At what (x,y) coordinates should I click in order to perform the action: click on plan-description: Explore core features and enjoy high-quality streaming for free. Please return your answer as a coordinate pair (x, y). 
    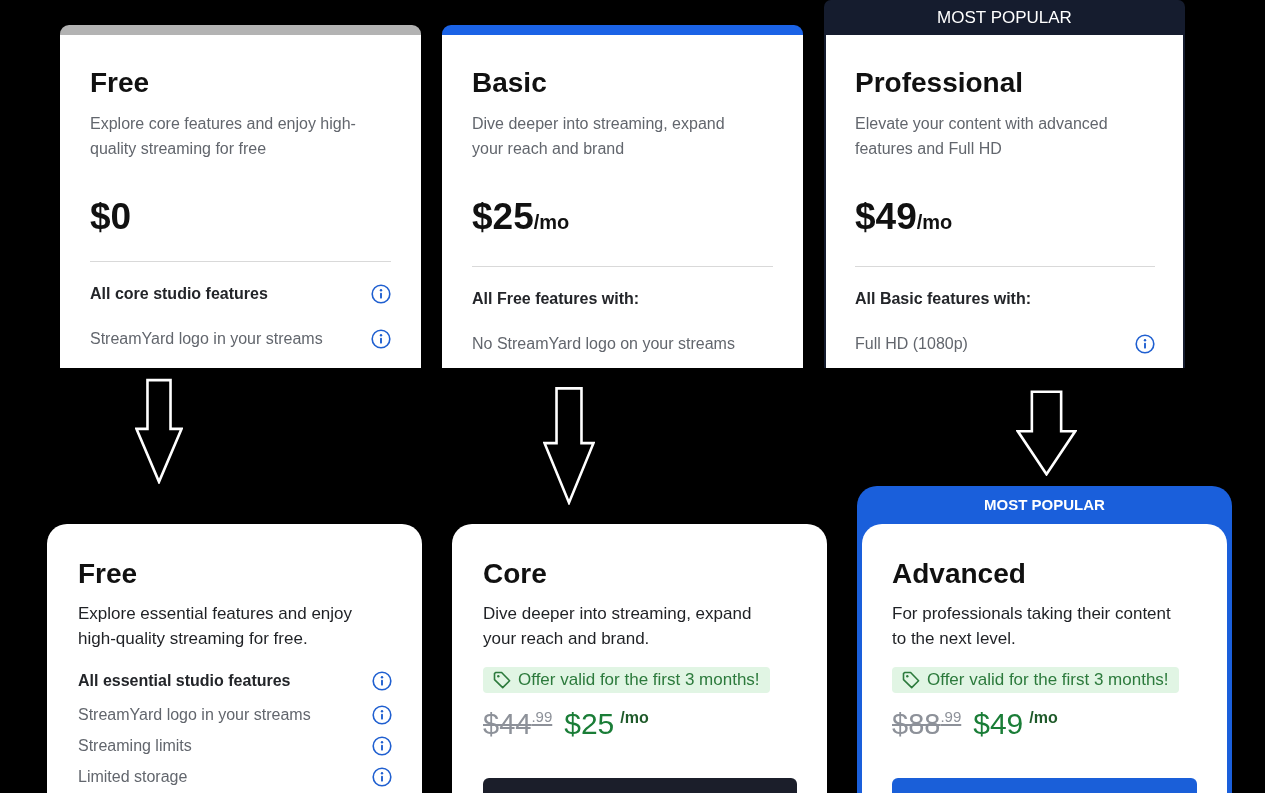
    Looking at the image, I should click on (223, 136).